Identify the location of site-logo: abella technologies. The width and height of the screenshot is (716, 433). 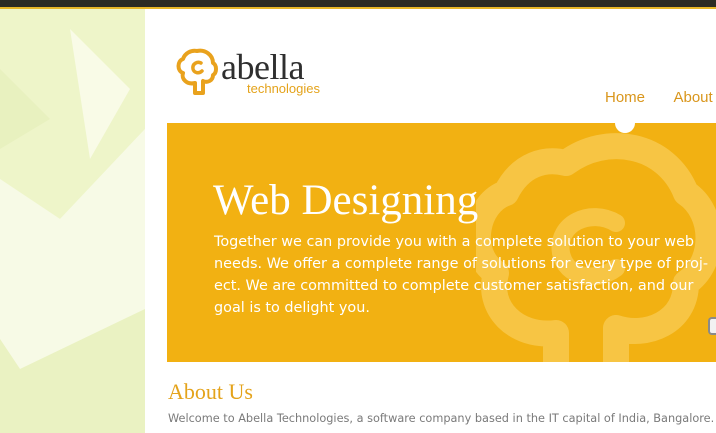
(260, 77).